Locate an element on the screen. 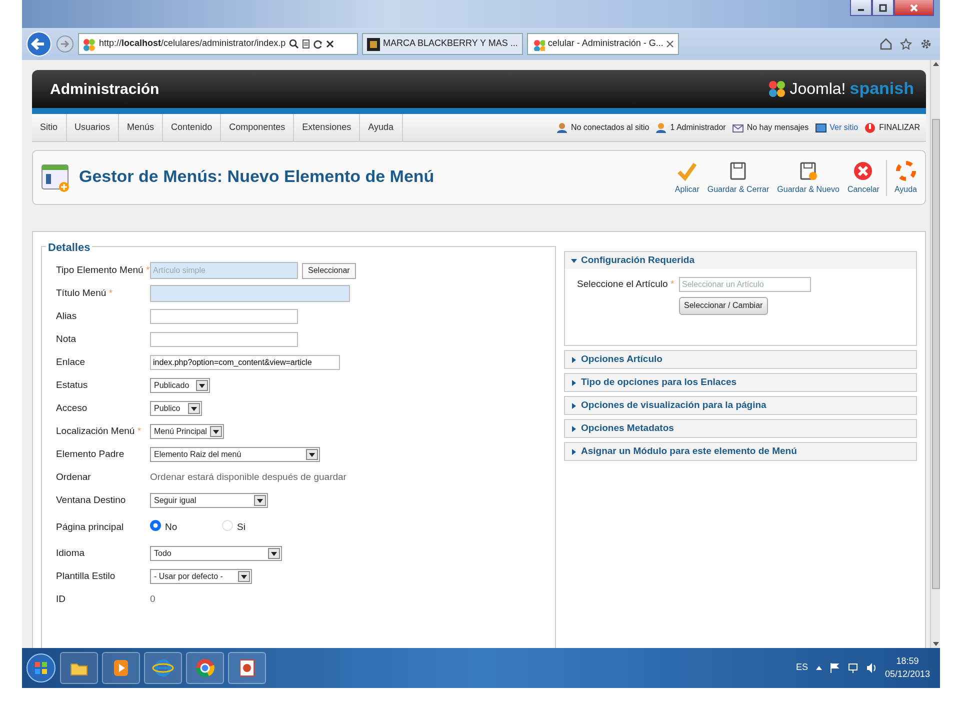 Image resolution: width=960 pixels, height=720 pixels. field-label: Seleccione el Artículo * is located at coordinates (626, 284).